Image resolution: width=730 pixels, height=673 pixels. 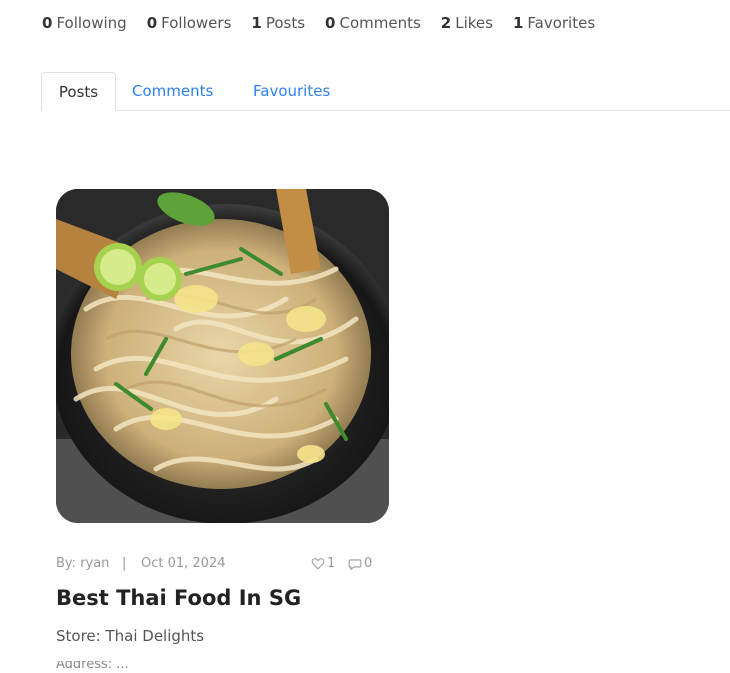 What do you see at coordinates (385, 91) in the screenshot?
I see `profile-tabs: Posts Comments Favourites` at bounding box center [385, 91].